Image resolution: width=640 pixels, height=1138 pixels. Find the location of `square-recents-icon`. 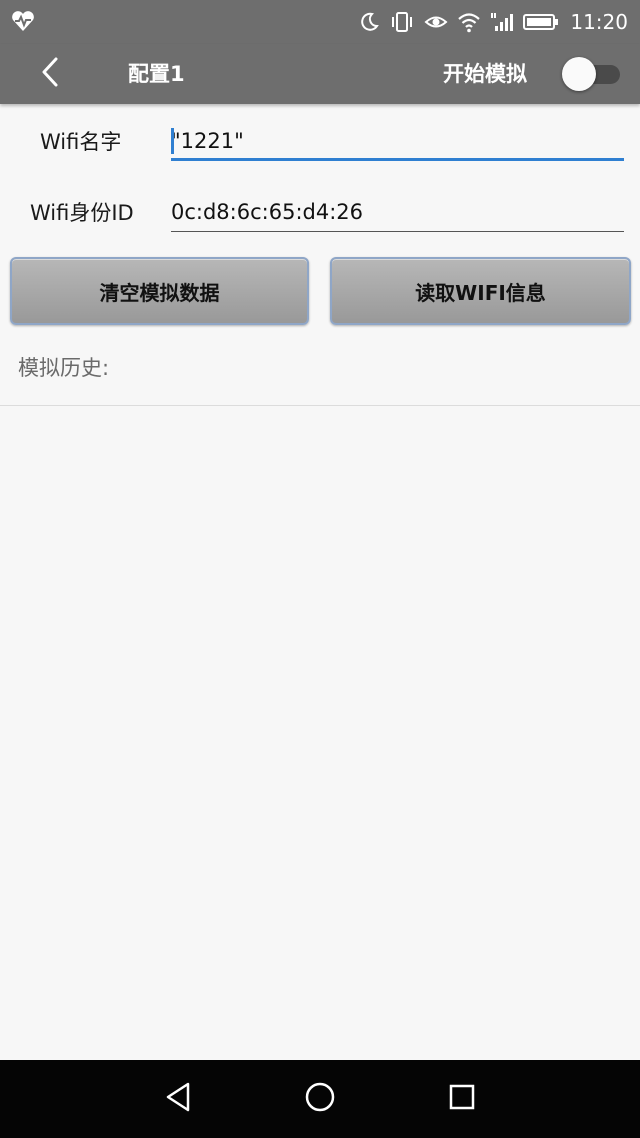

square-recents-icon is located at coordinates (462, 1099).